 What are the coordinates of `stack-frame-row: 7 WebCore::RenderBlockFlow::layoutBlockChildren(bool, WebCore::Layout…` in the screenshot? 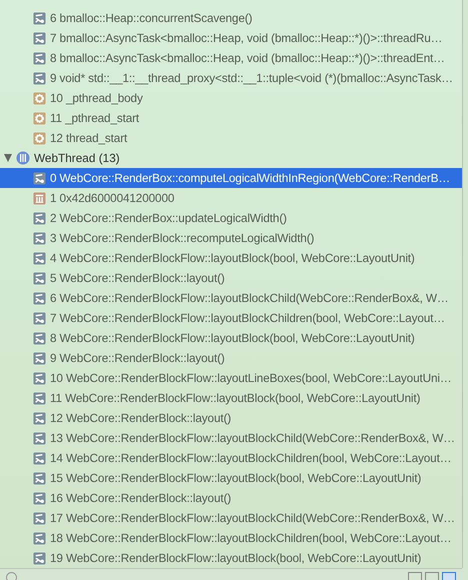 It's located at (231, 318).